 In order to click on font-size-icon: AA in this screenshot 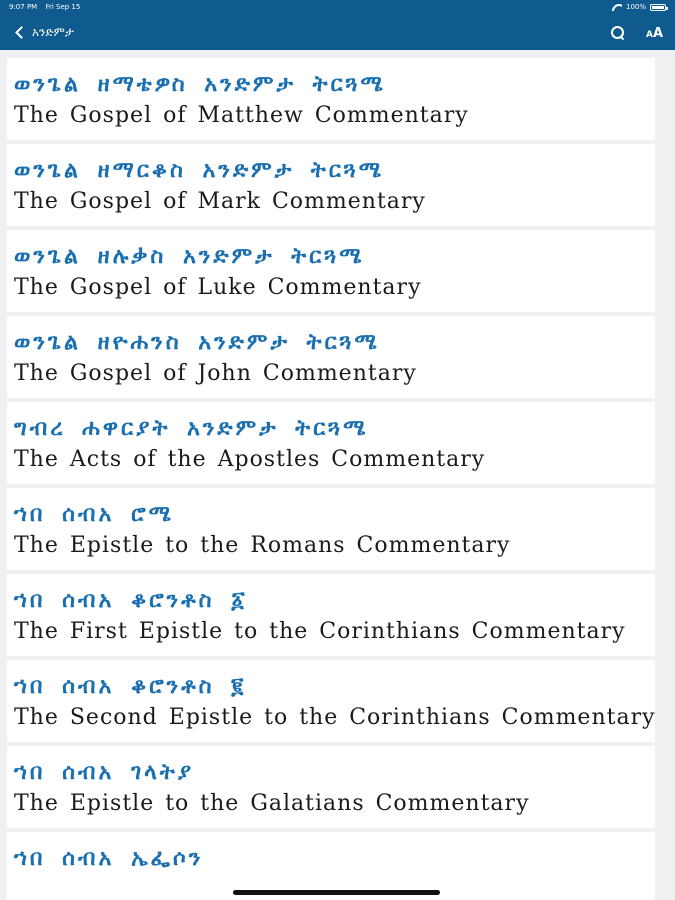, I will do `click(654, 32)`.